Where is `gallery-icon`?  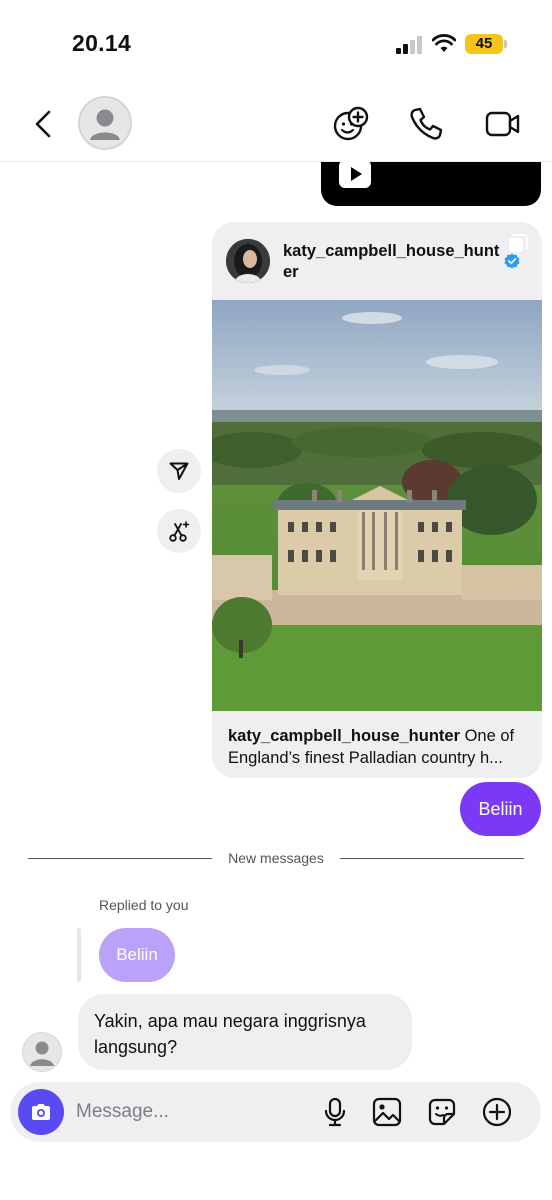
gallery-icon is located at coordinates (387, 1112).